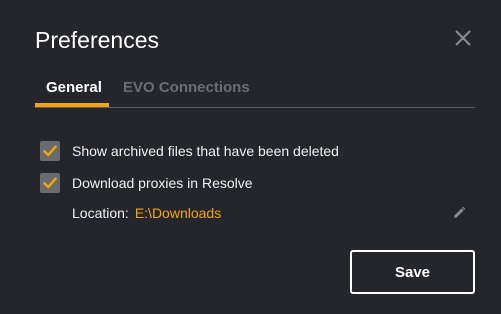 The width and height of the screenshot is (501, 314). What do you see at coordinates (463, 38) in the screenshot?
I see `close-icon` at bounding box center [463, 38].